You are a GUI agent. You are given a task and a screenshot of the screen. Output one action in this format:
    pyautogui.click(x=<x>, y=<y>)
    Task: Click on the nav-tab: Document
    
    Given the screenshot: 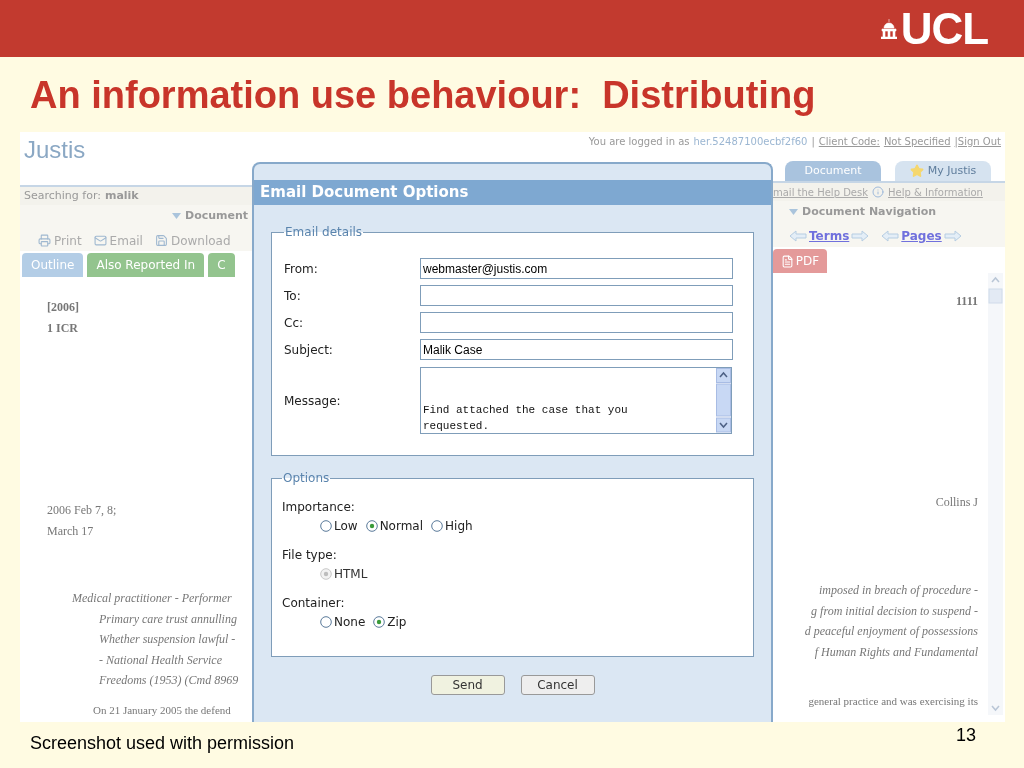 What is the action you would take?
    pyautogui.click(x=833, y=171)
    